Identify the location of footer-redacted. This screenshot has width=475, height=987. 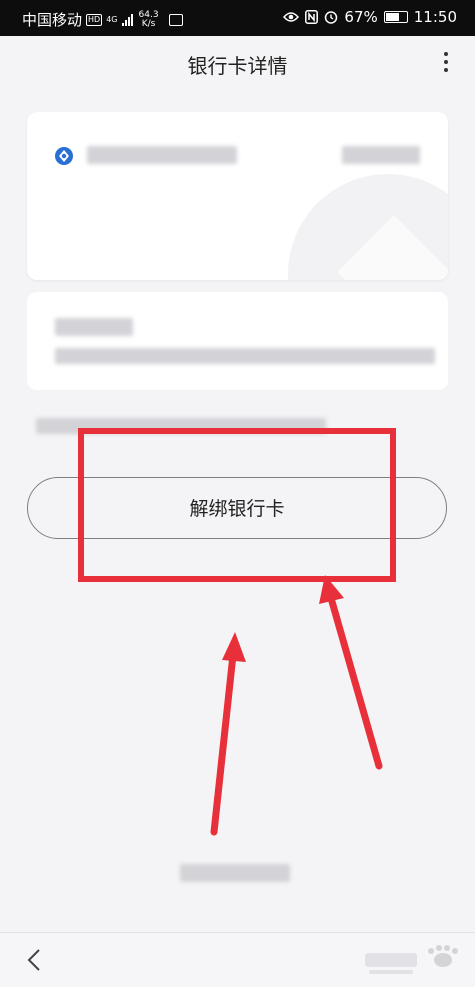
(235, 873).